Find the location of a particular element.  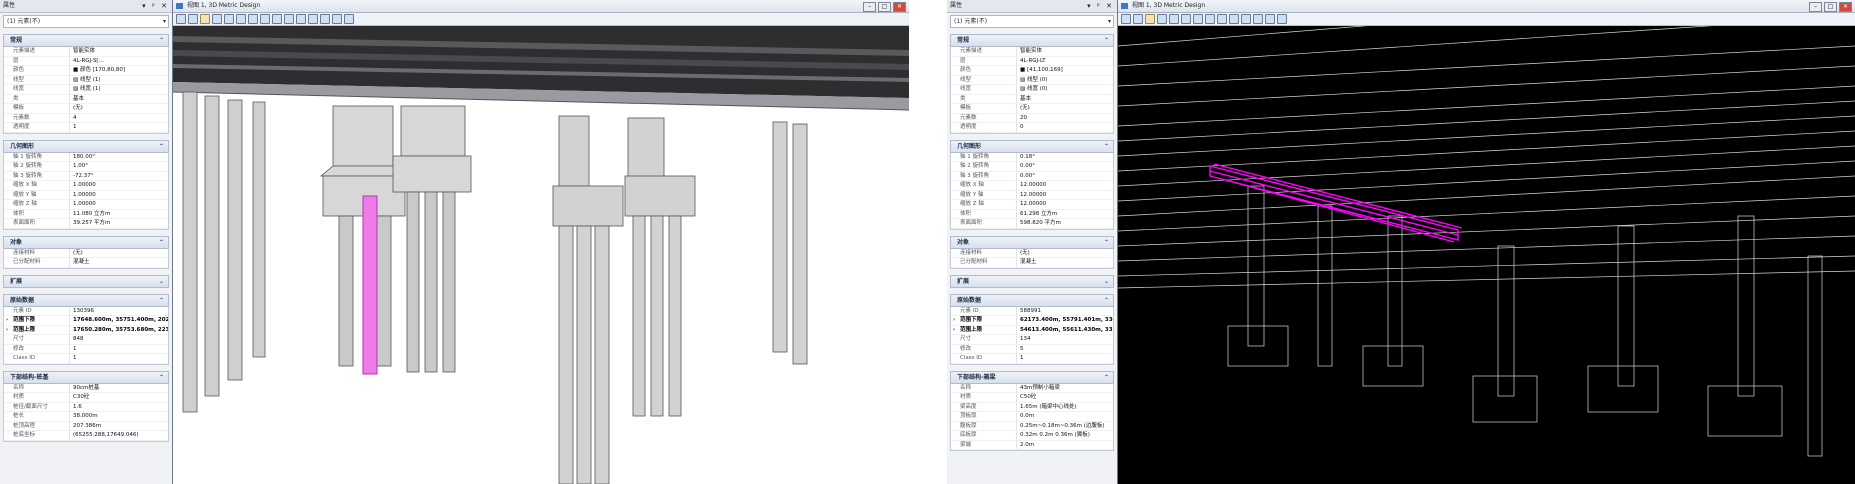

property-value: 134 is located at coordinates (1064, 339).